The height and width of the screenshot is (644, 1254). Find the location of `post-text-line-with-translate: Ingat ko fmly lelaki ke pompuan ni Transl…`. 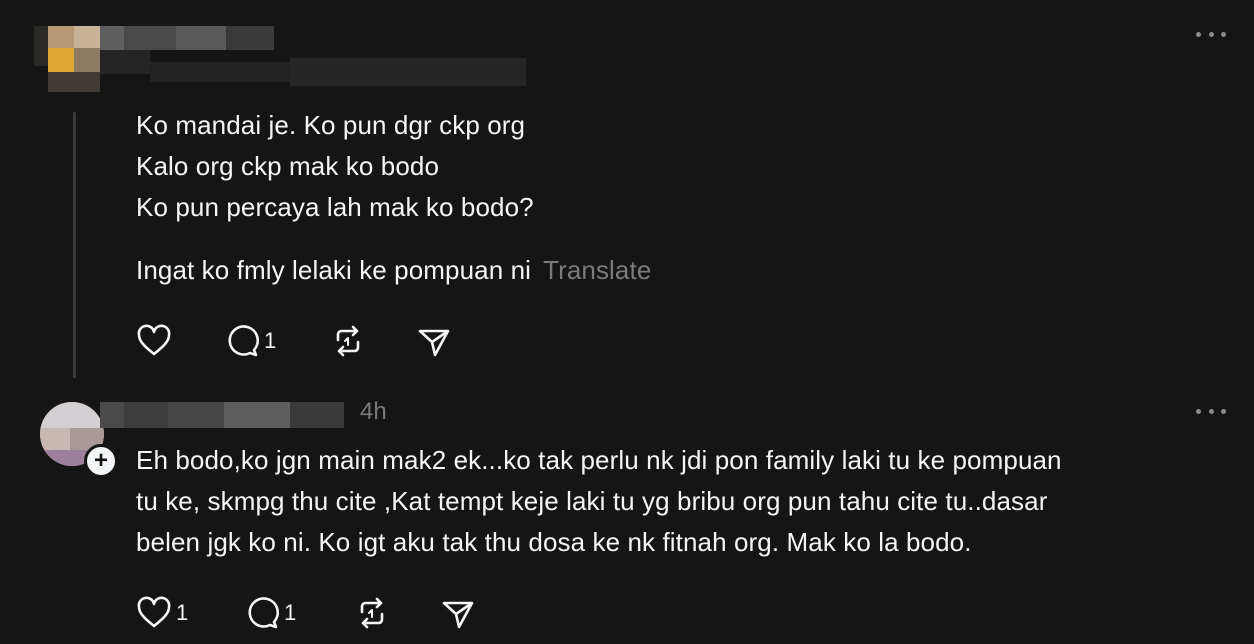

post-text-line-with-translate: Ingat ko fmly lelaki ke pompuan ni Transl… is located at coordinates (393, 270).